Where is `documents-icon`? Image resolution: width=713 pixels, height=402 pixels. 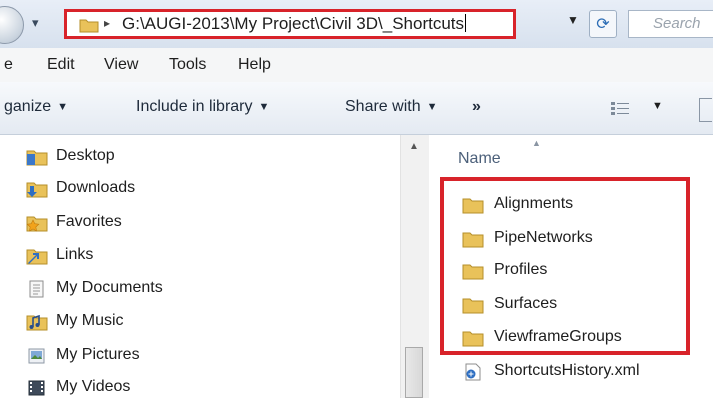 documents-icon is located at coordinates (36, 289).